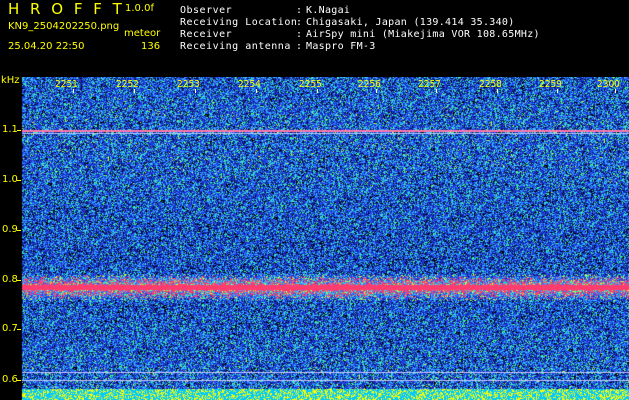  I want to click on time-tick-label: 2259, so click(550, 84).